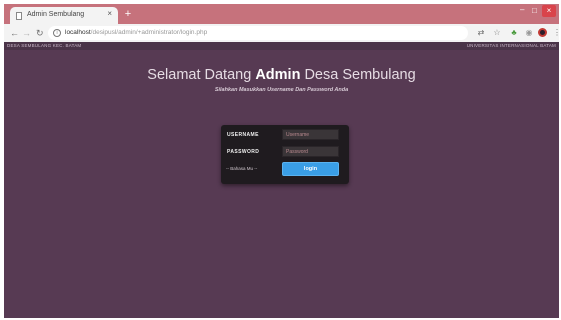  I want to click on welcome-bold: Admin, so click(278, 75).